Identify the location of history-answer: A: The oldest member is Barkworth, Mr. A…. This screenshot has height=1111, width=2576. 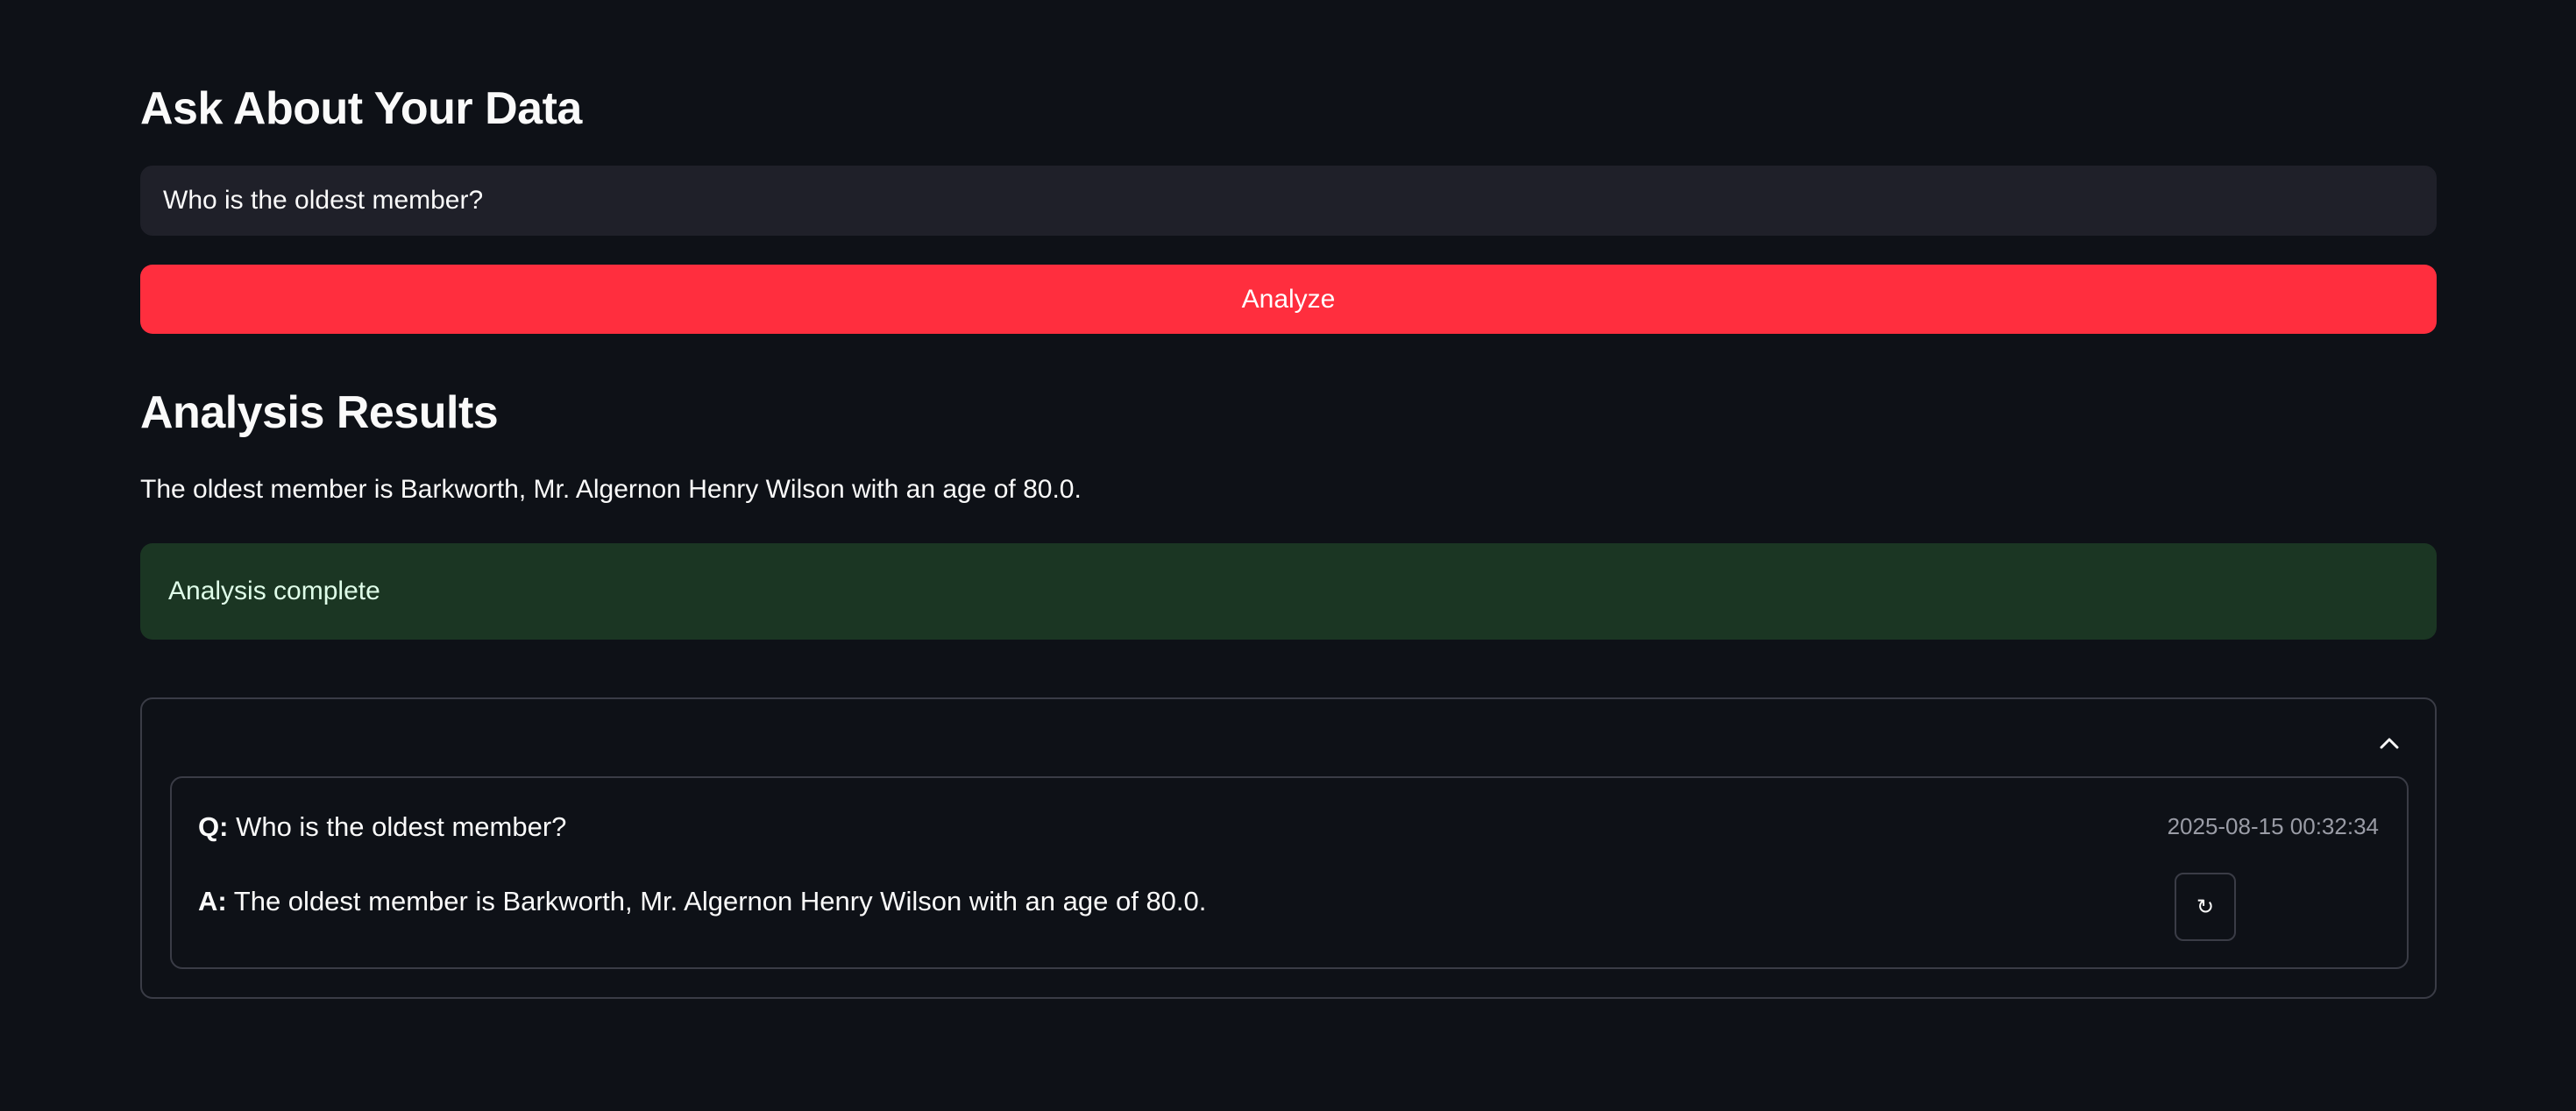
(702, 902).